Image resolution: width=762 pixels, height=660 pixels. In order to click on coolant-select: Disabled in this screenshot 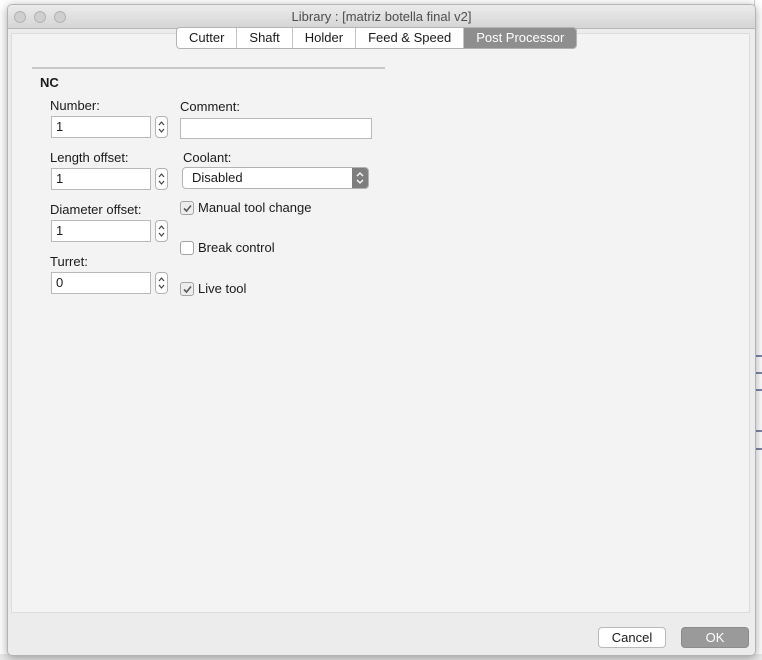, I will do `click(275, 178)`.